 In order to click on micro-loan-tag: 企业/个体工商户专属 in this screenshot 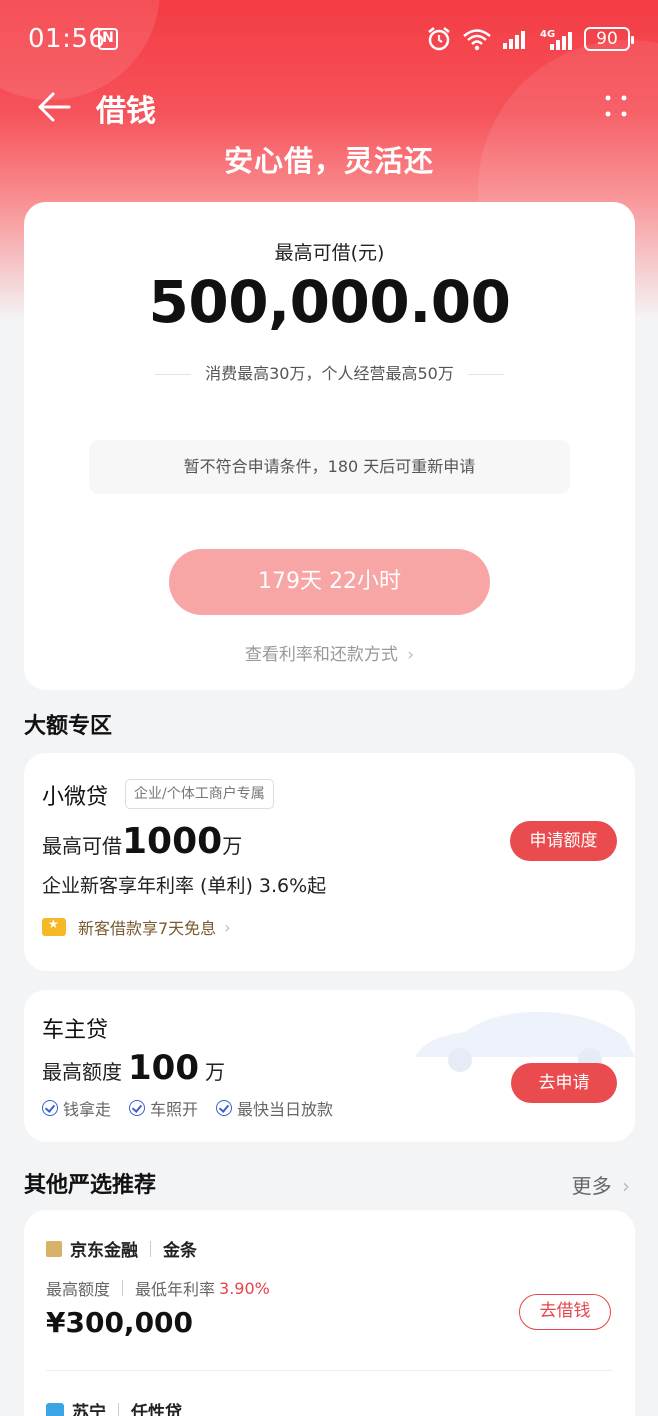, I will do `click(199, 794)`.